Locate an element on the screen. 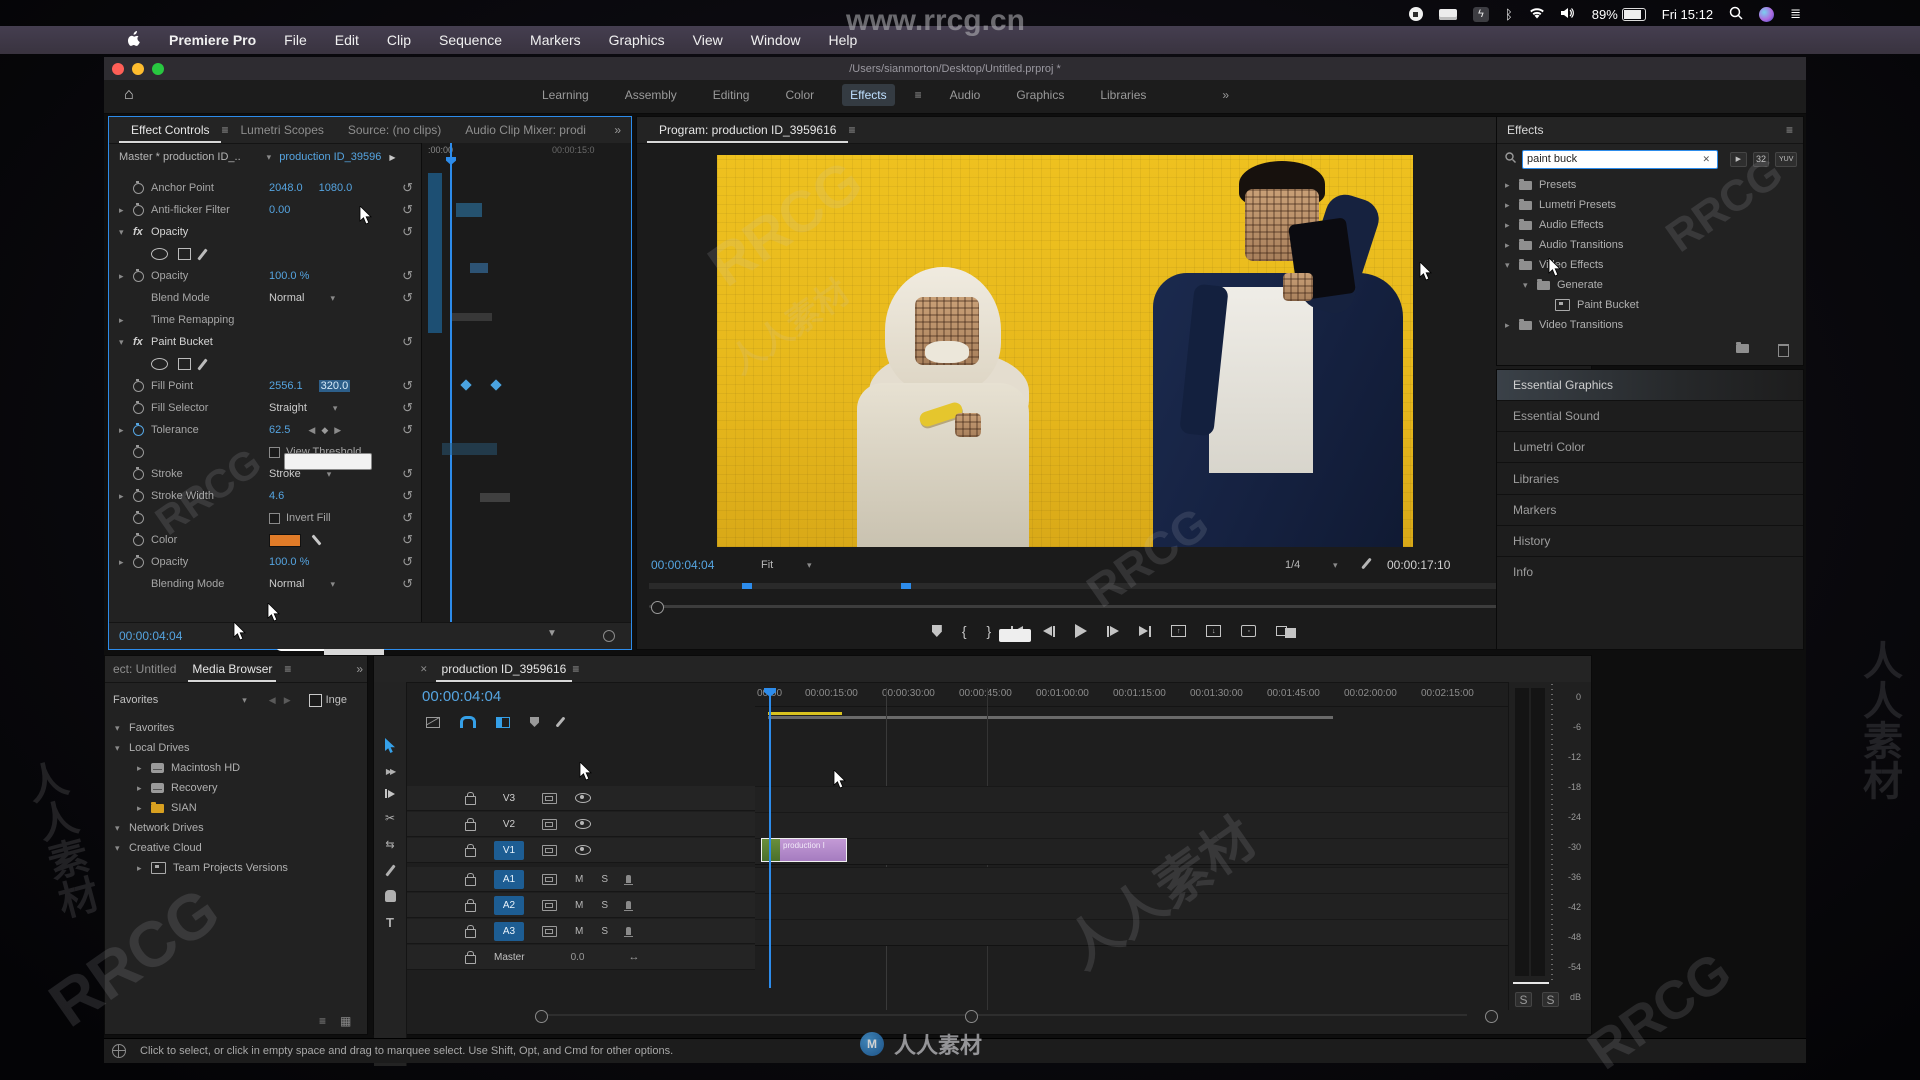 This screenshot has width=1920, height=1080. sidebar-item-info: Info is located at coordinates (1650, 572).